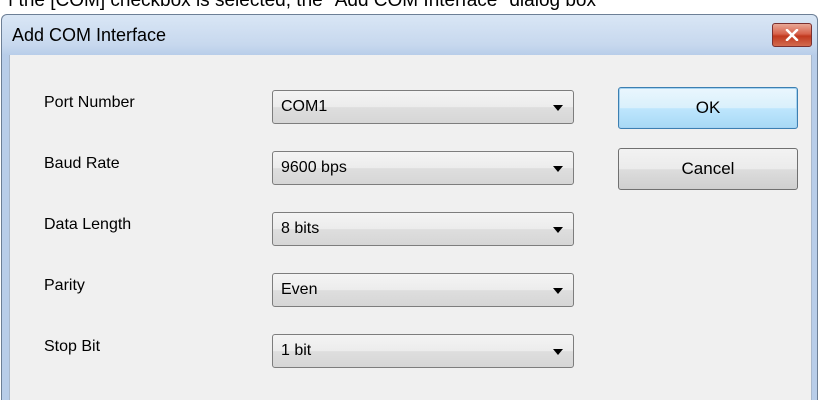 The image size is (819, 400). What do you see at coordinates (423, 290) in the screenshot?
I see `parity-dropdown: Even` at bounding box center [423, 290].